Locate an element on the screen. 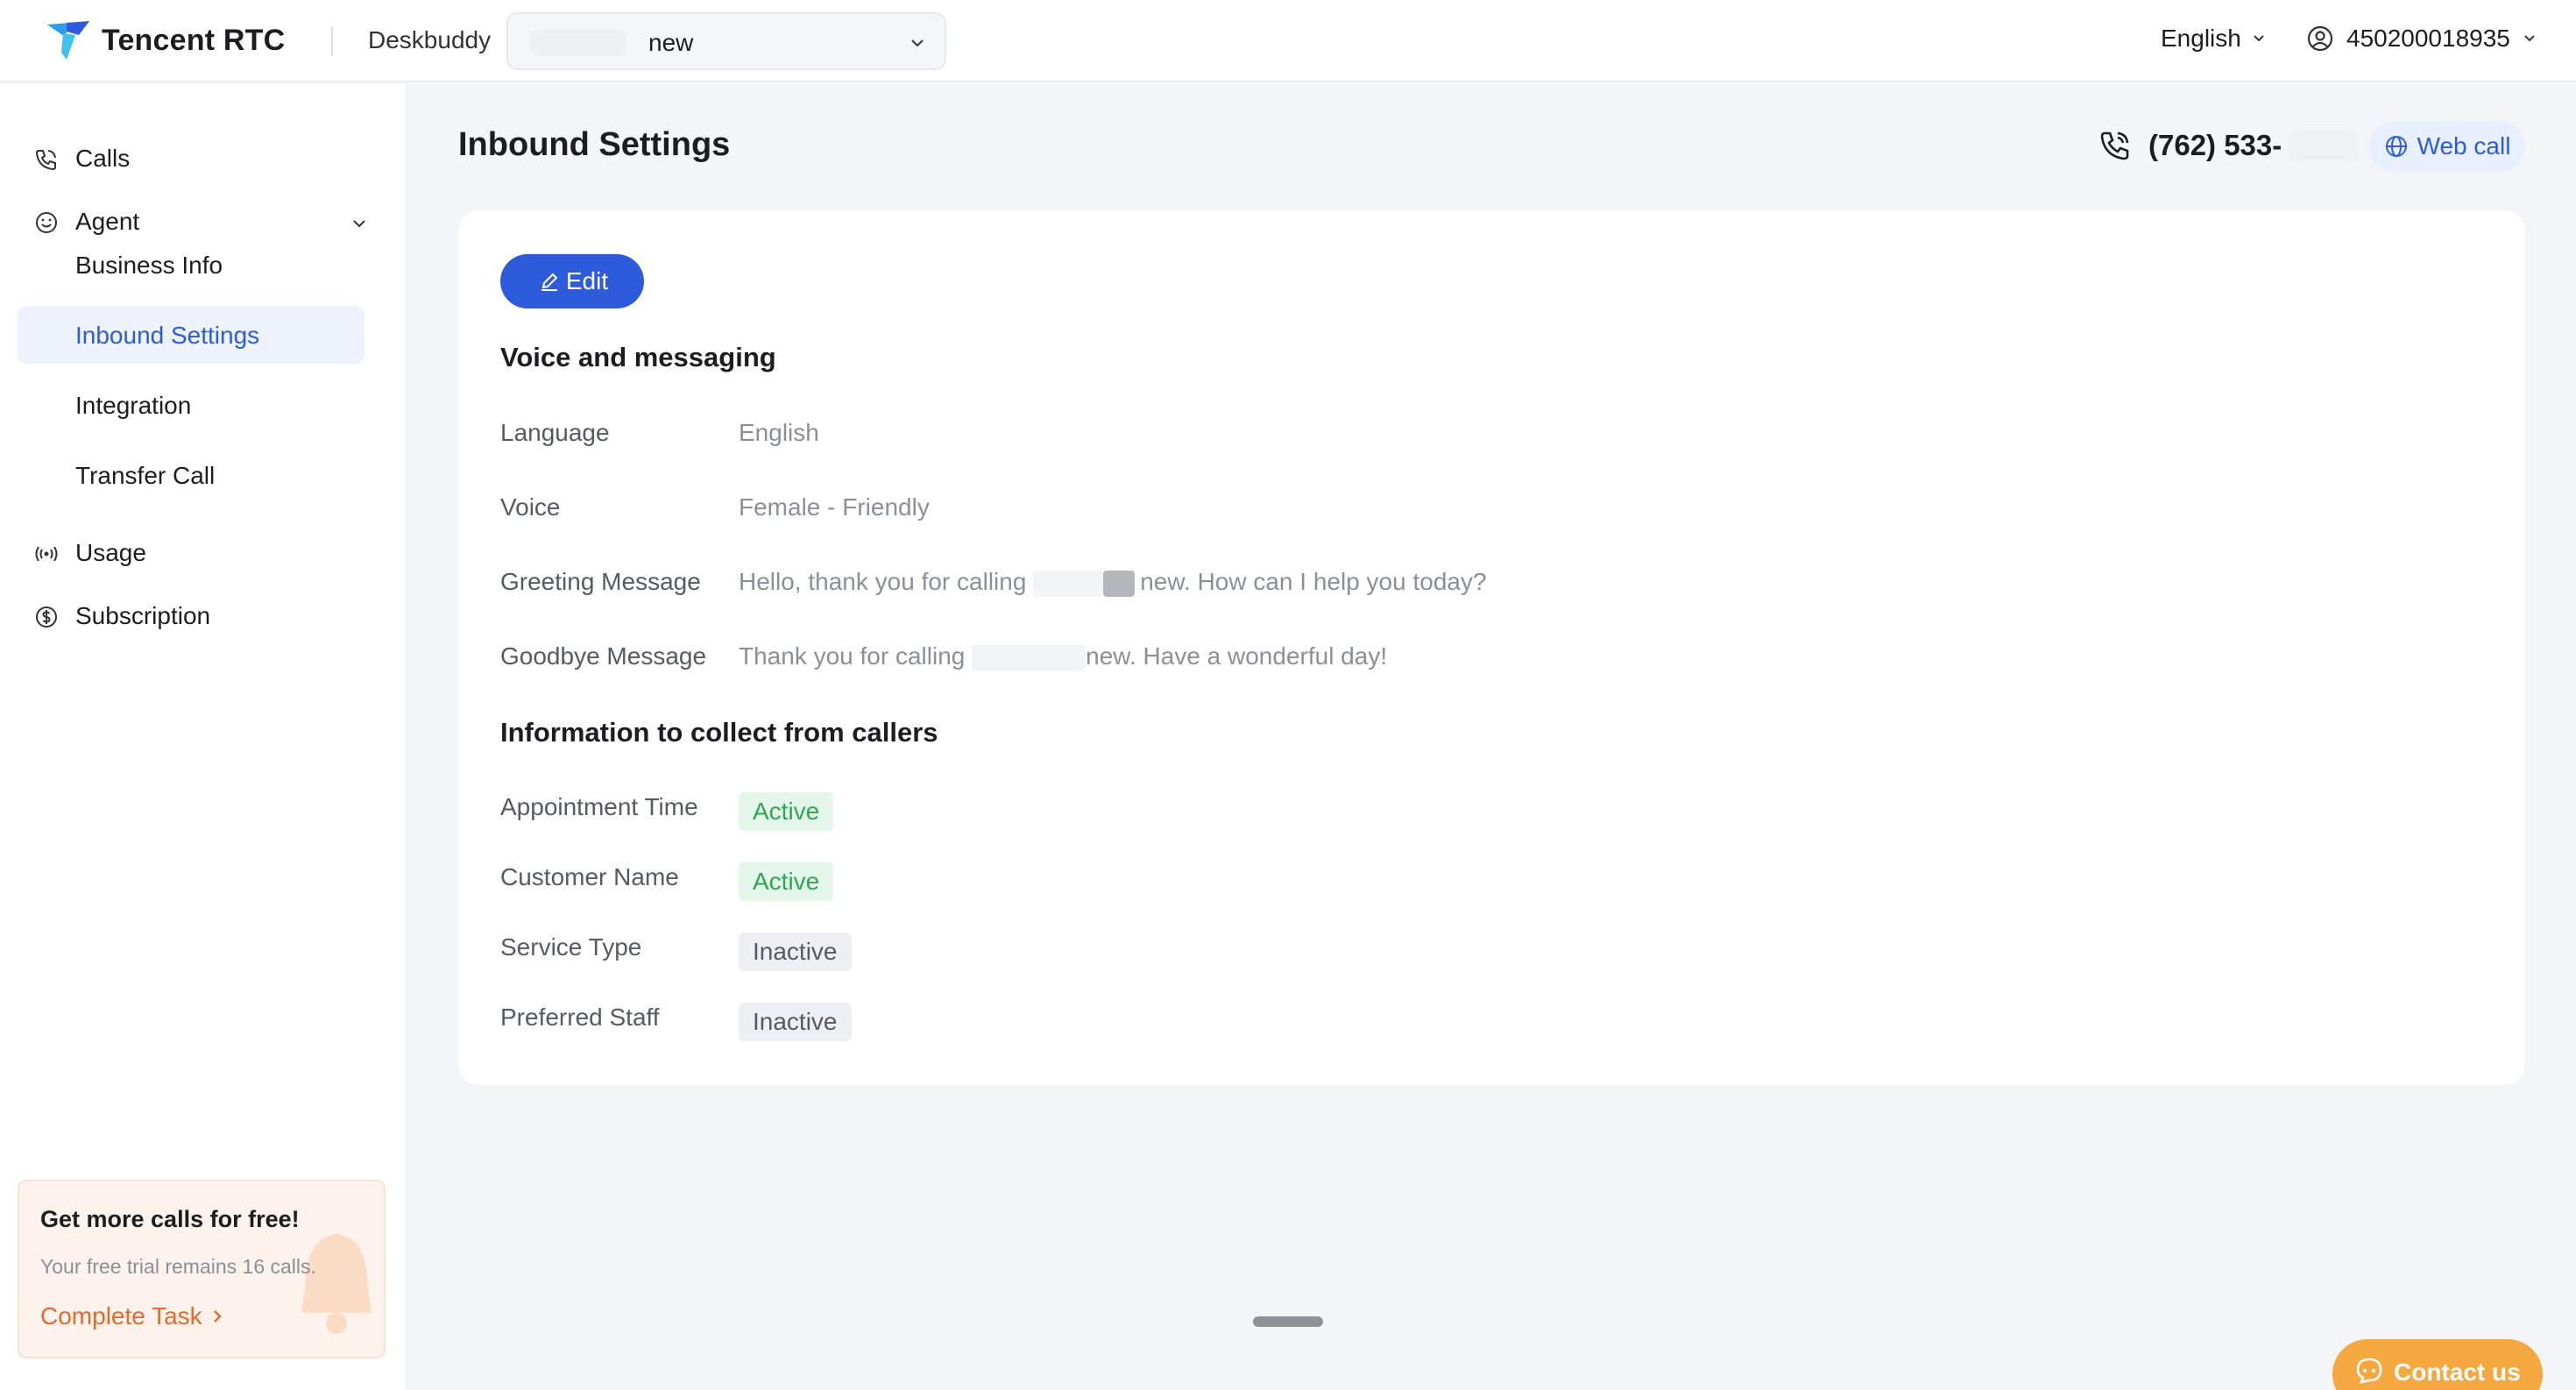  field-label-appointment-time: Appointment Time is located at coordinates (599, 806).